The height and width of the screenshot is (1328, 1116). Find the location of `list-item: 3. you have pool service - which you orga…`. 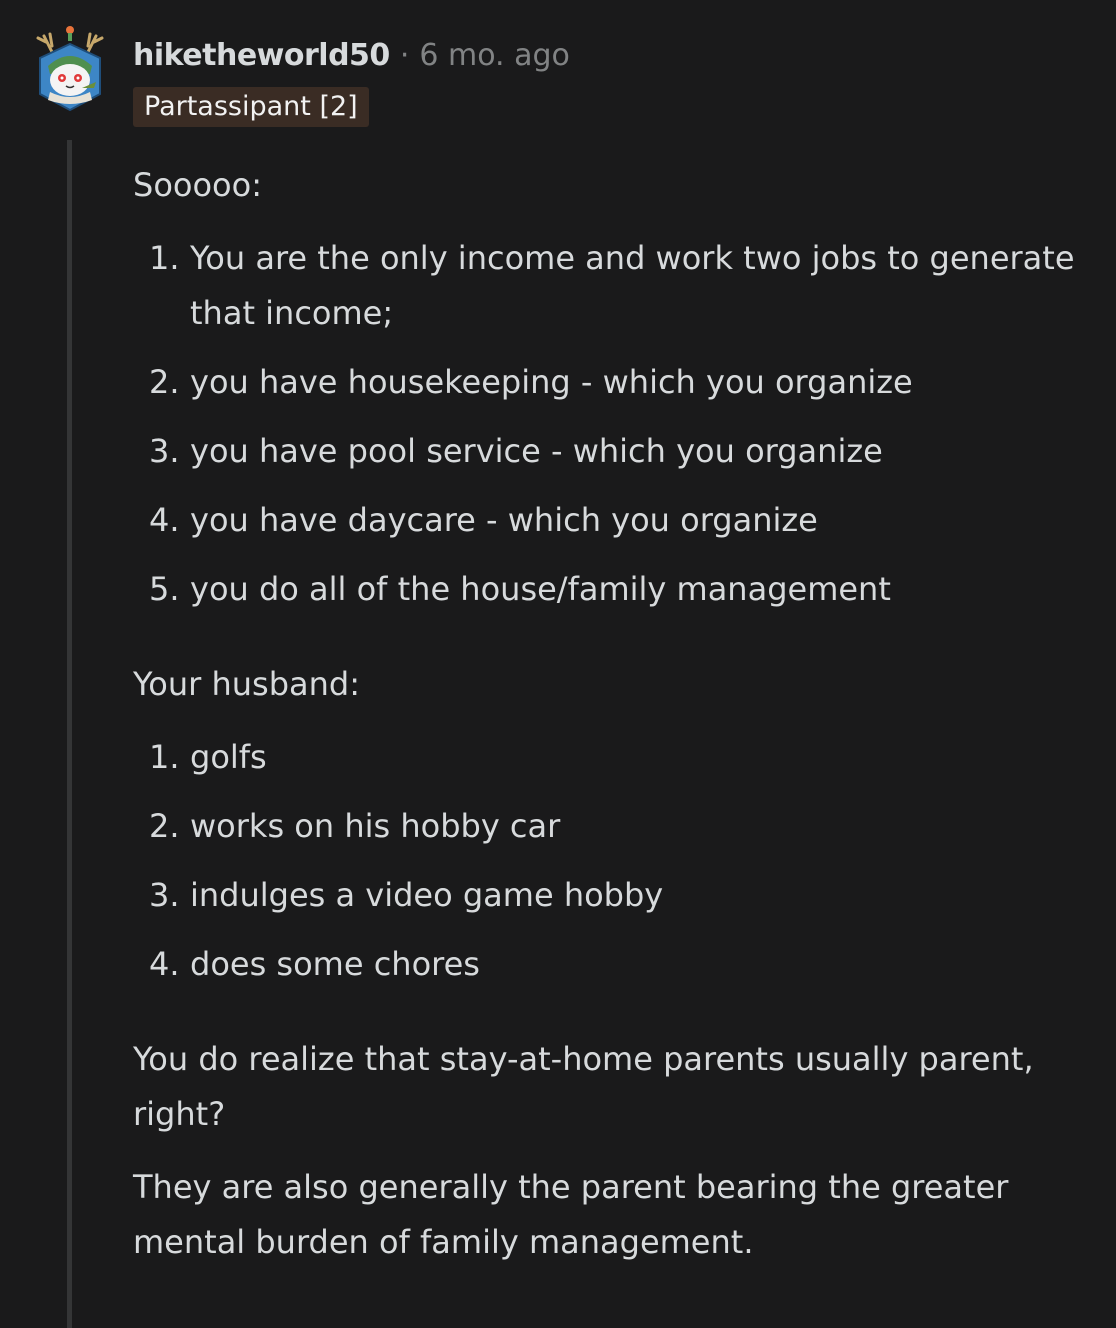

list-item: 3. you have pool service - which you orga… is located at coordinates (516, 451).